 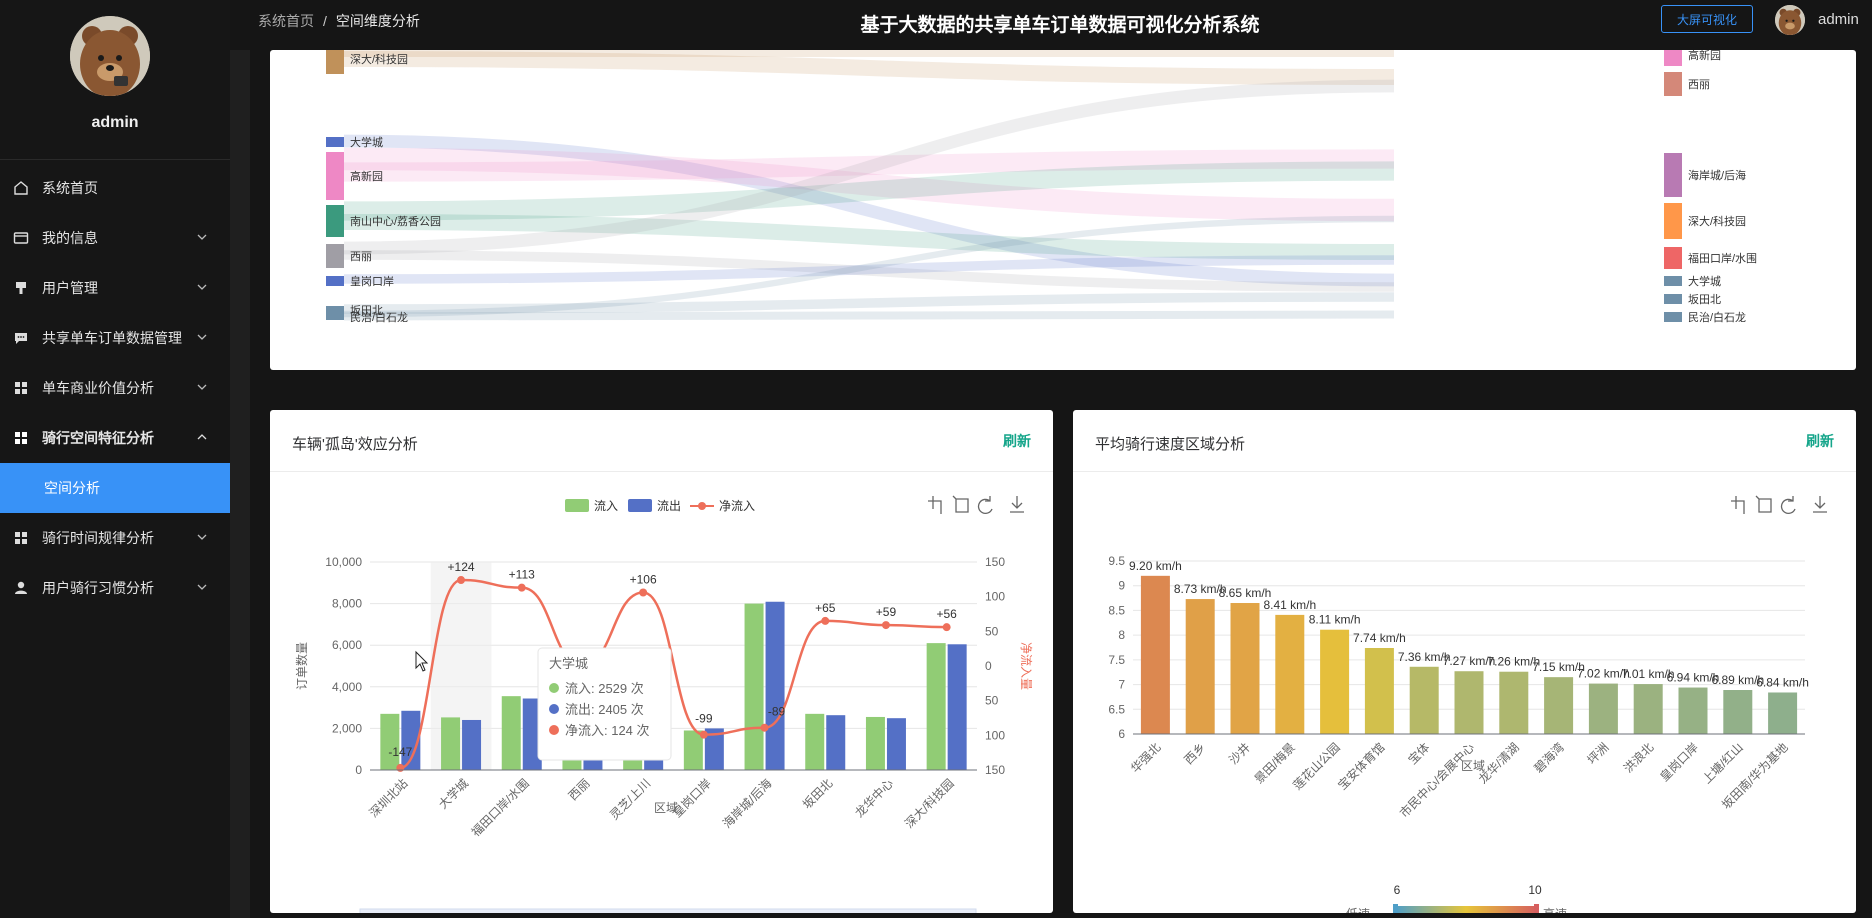 I want to click on sidebar-item-order-manage: 共享单车订单数据管理, so click(x=115, y=338).